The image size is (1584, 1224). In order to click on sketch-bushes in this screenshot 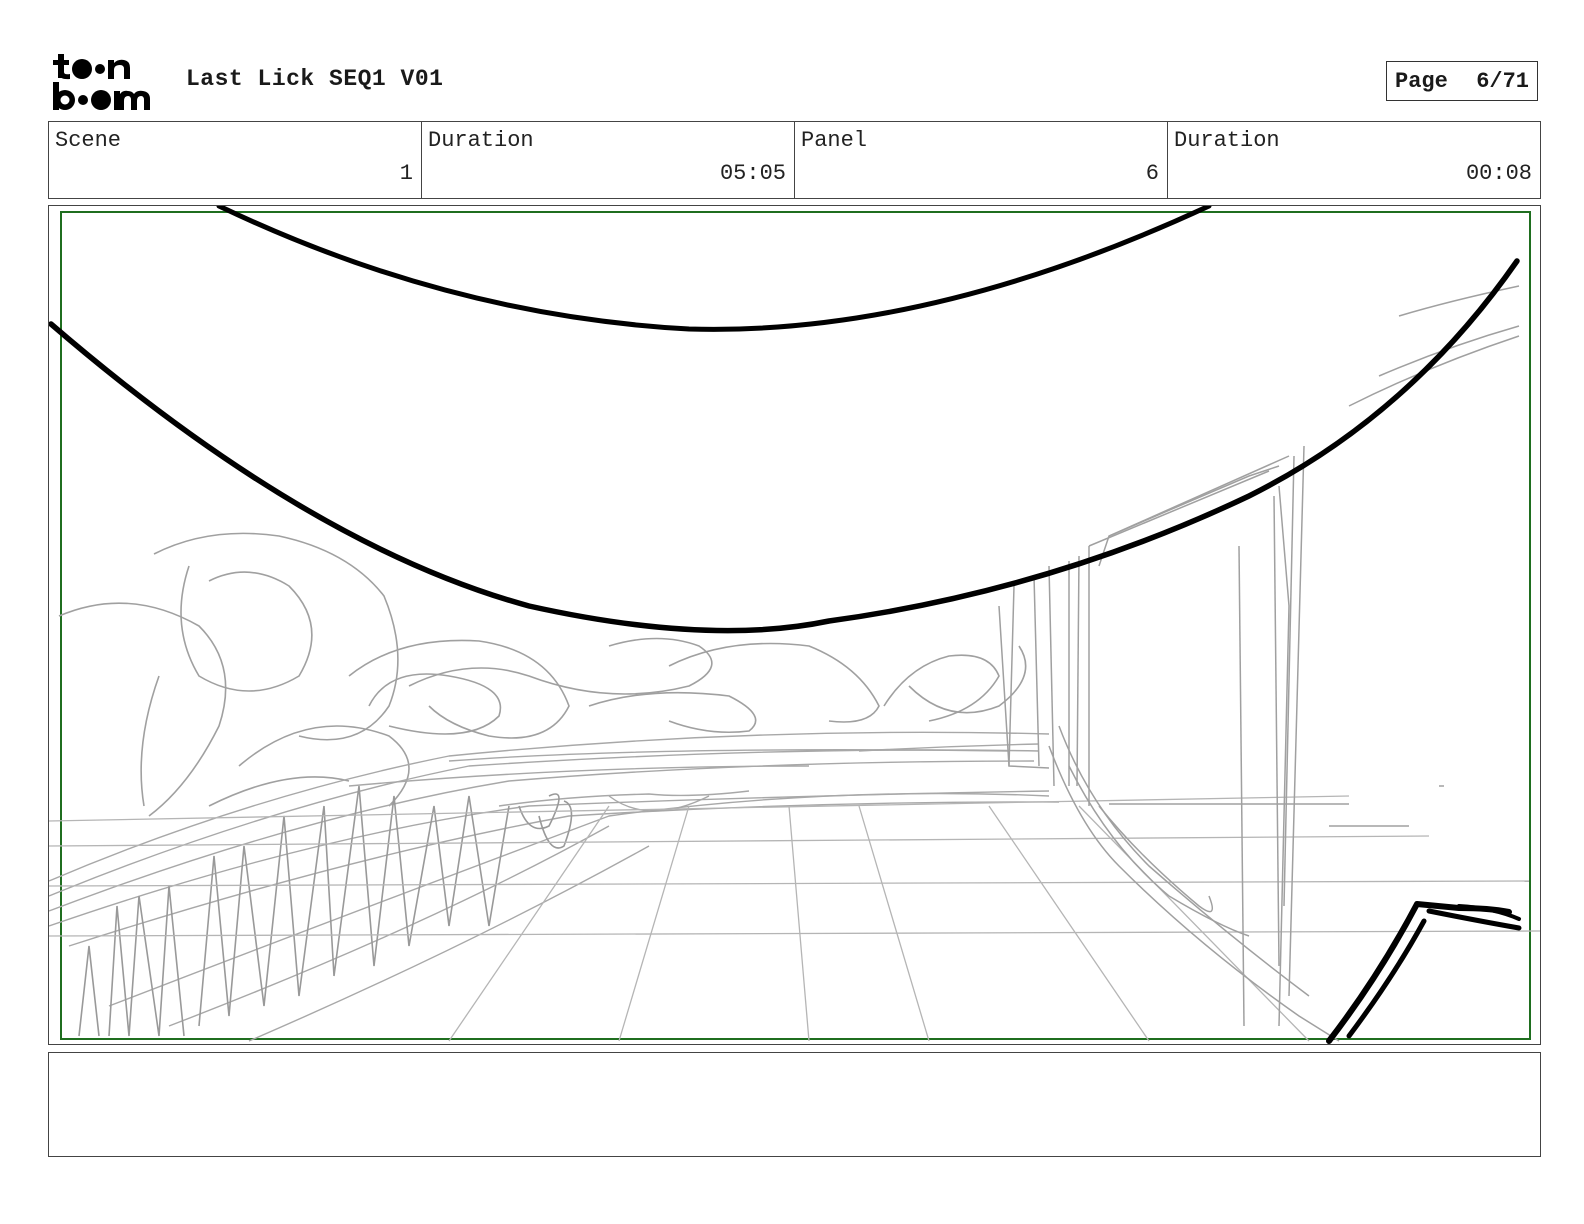, I will do `click(542, 674)`.